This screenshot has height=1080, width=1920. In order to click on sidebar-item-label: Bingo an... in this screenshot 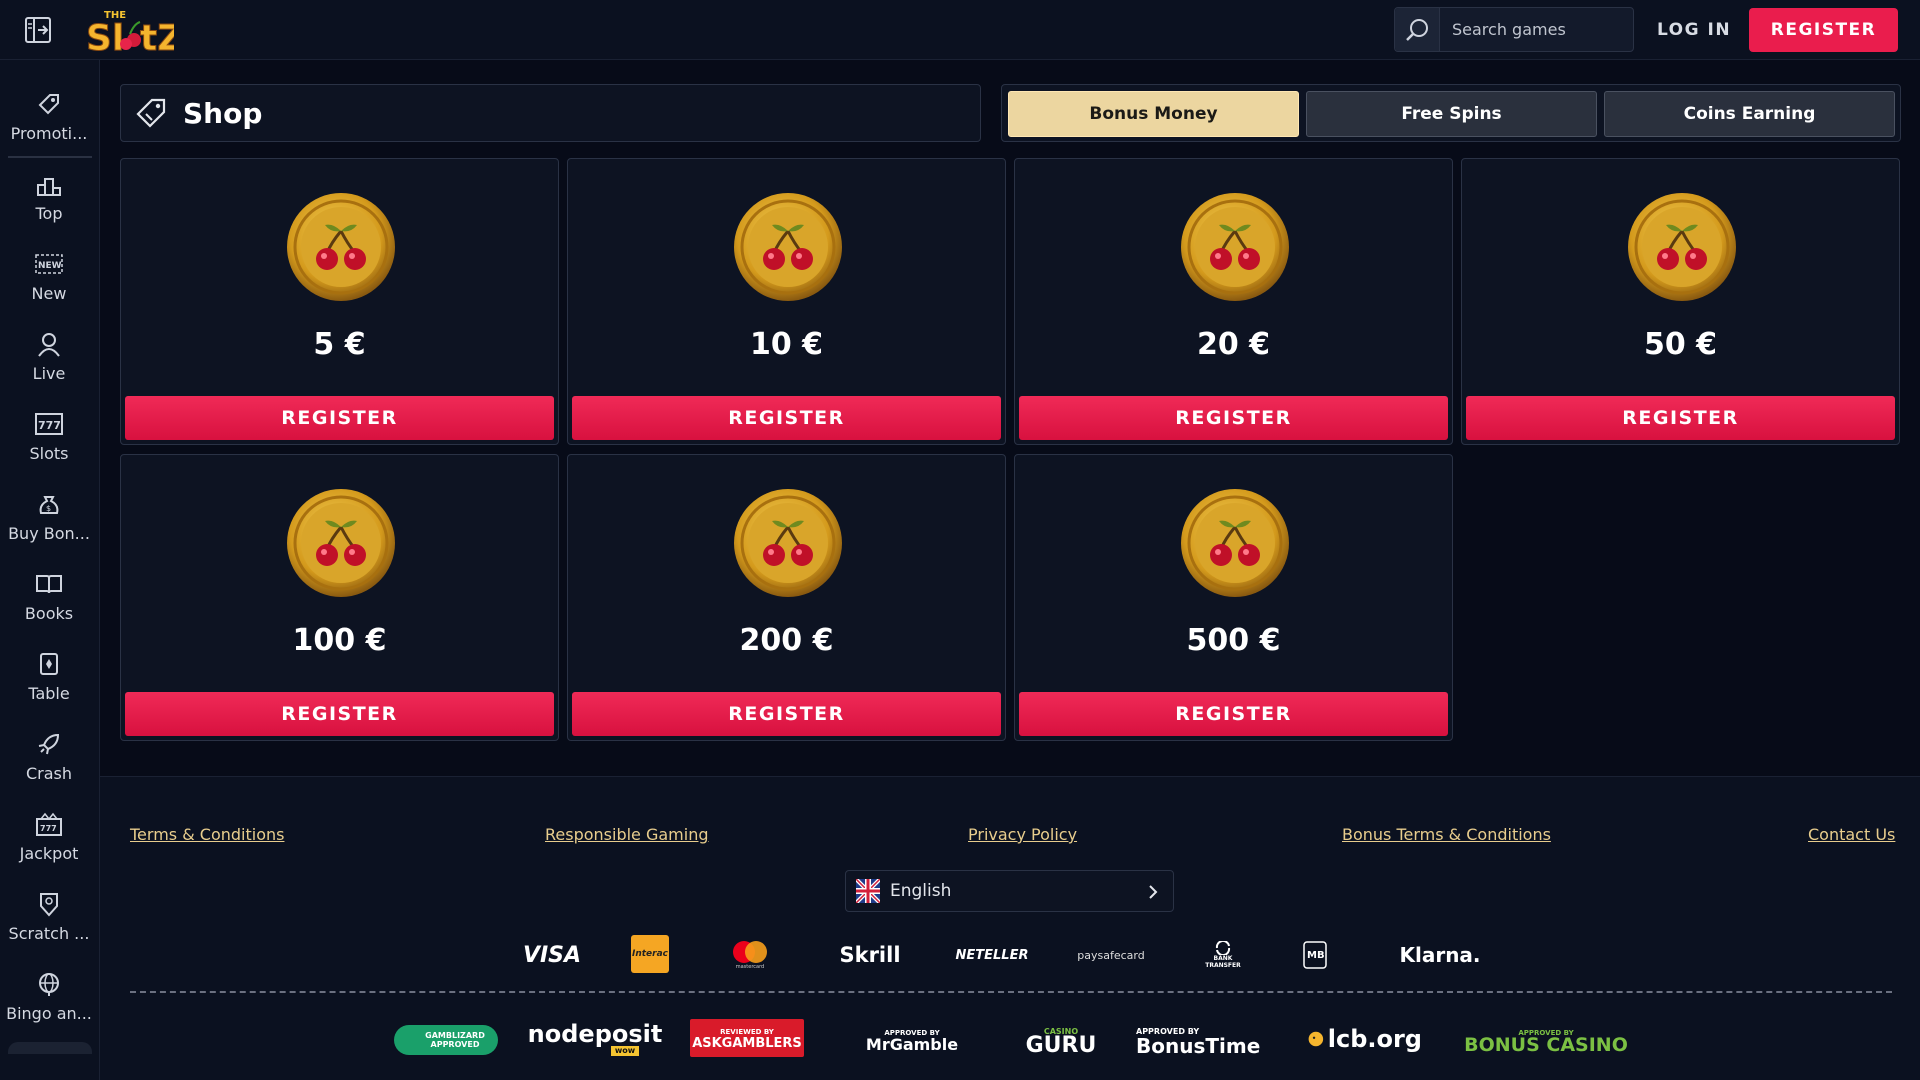, I will do `click(49, 1013)`.